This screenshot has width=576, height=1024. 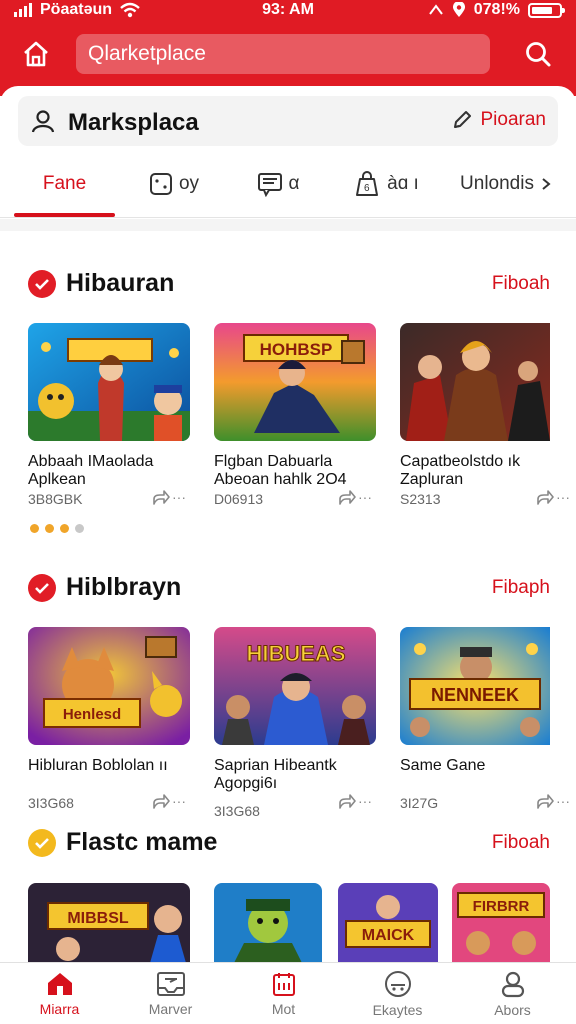 I want to click on game-card, so click(x=268, y=923).